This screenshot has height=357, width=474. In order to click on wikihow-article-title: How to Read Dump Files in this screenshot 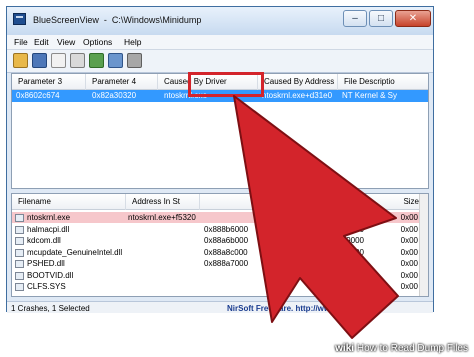, I will do `click(412, 348)`.